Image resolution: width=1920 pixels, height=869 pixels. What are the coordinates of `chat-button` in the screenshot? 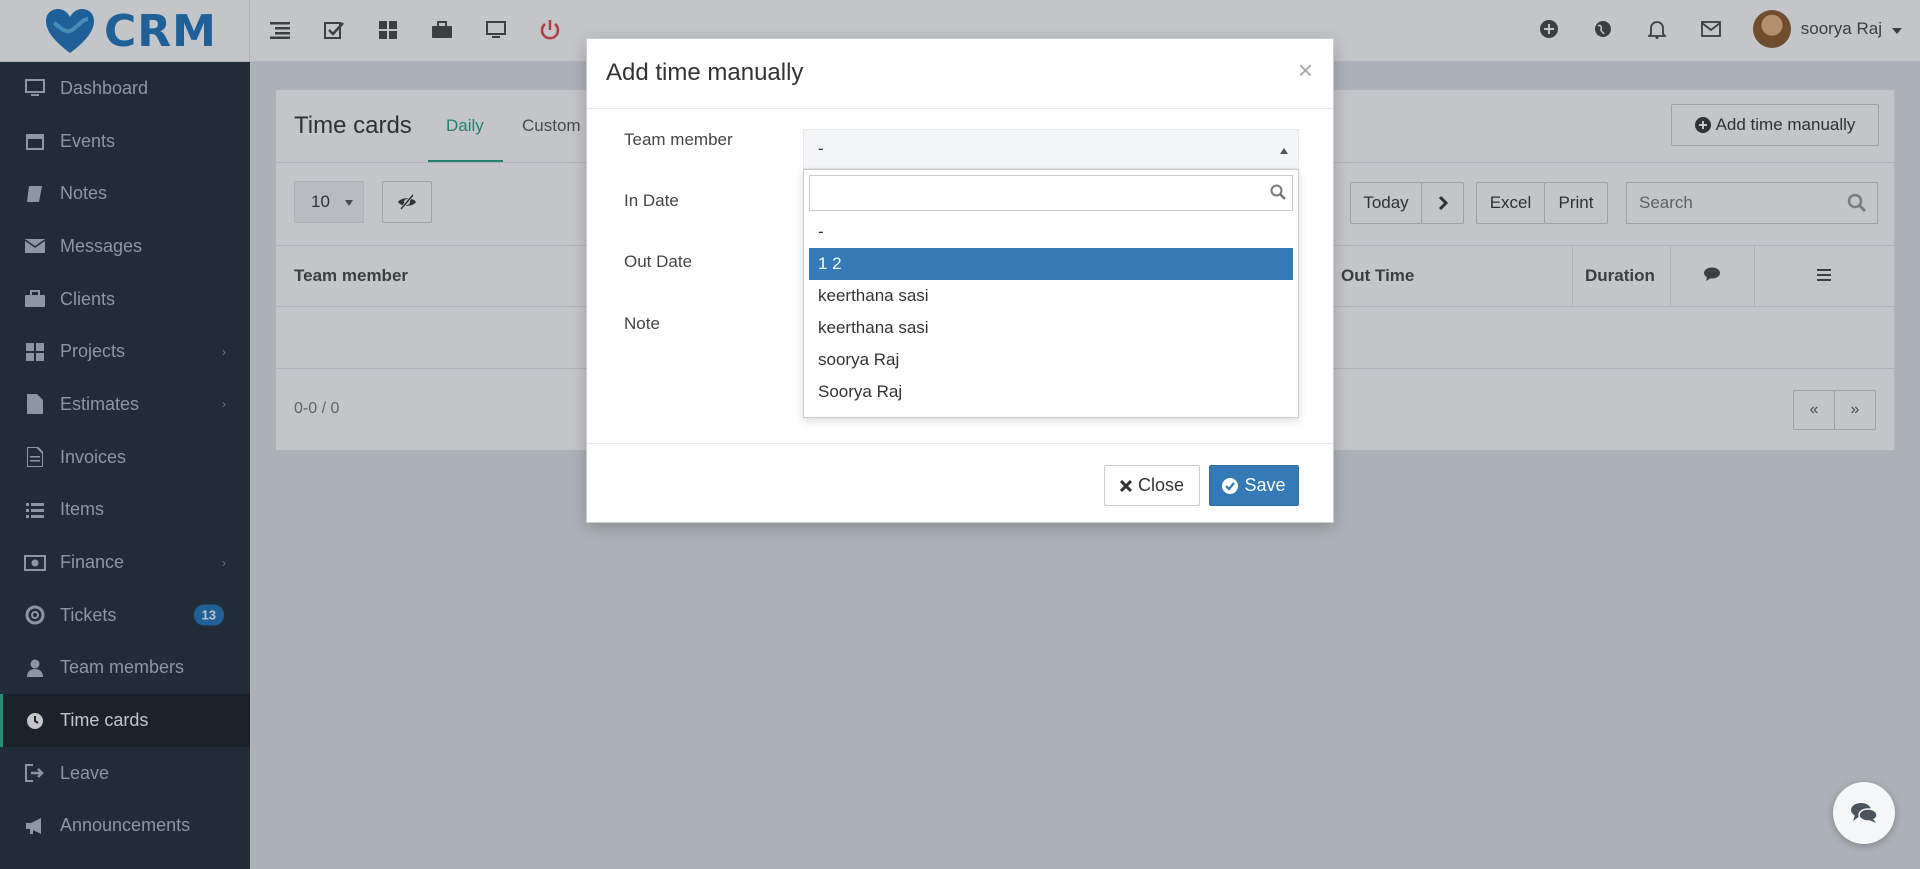 It's located at (1864, 813).